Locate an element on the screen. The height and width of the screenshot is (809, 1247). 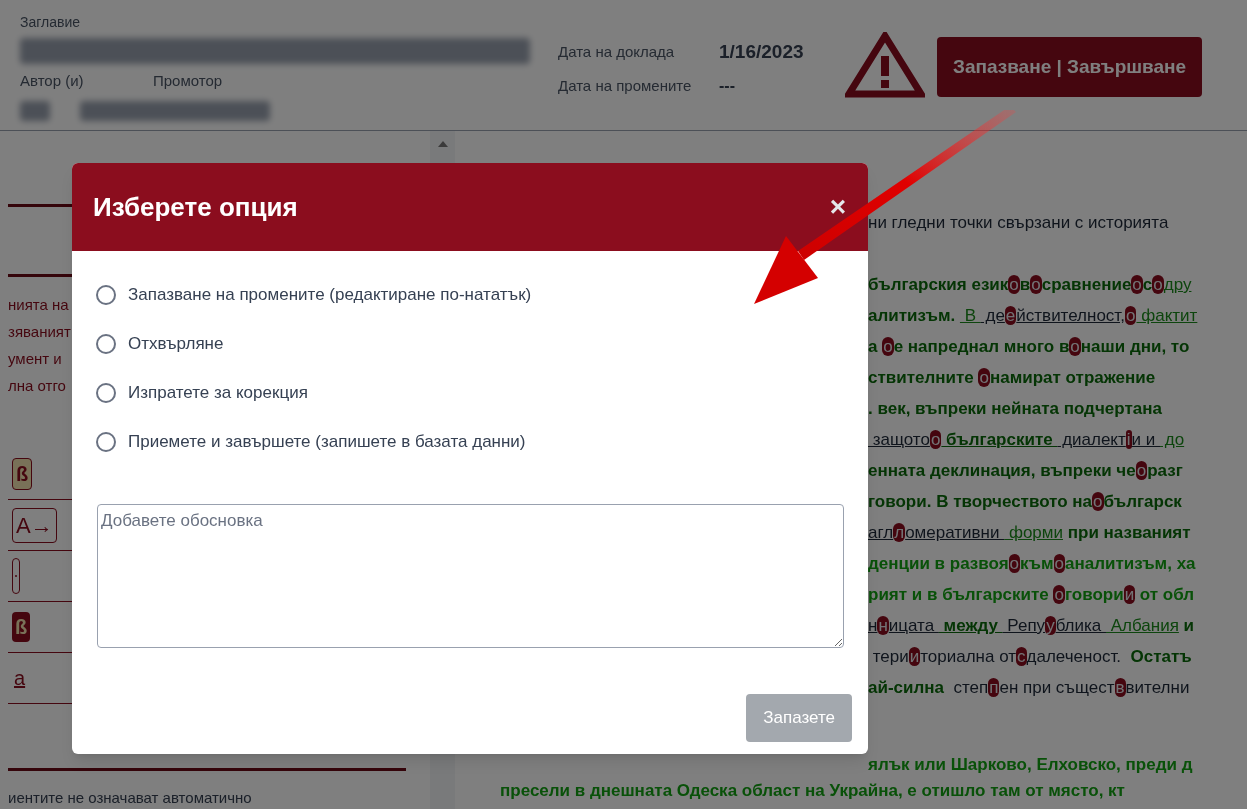
changes-date: --- is located at coordinates (727, 86).